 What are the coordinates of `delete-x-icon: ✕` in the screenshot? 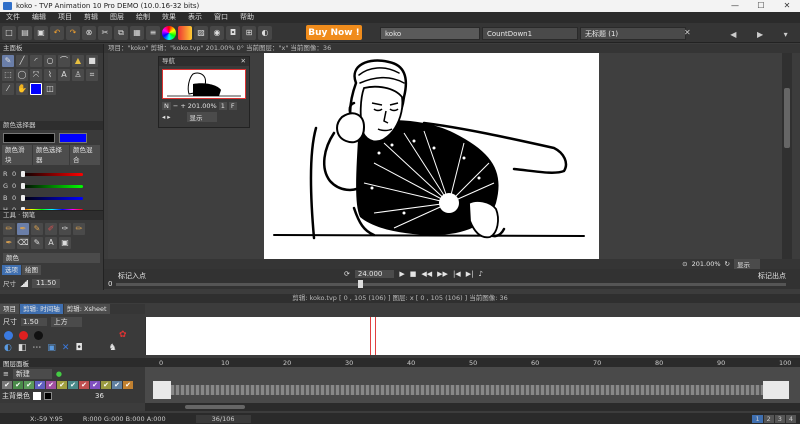 It's located at (66, 348).